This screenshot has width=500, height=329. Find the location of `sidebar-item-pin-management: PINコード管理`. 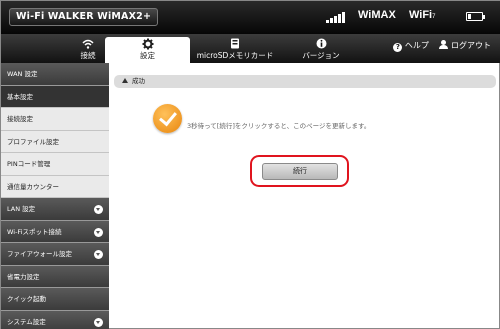

sidebar-item-pin-management: PINコード管理 is located at coordinates (55, 164).